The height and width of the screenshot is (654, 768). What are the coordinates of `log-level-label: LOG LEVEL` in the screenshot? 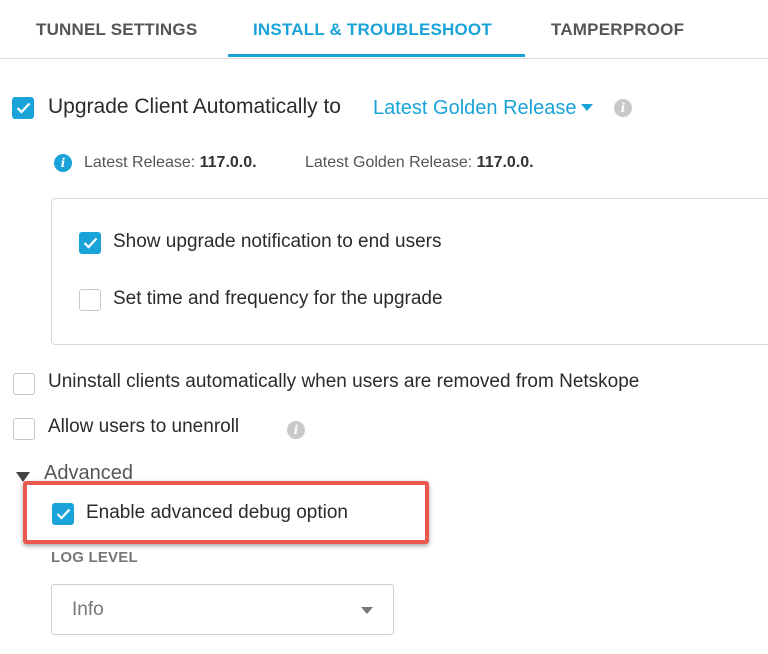 It's located at (94, 557).